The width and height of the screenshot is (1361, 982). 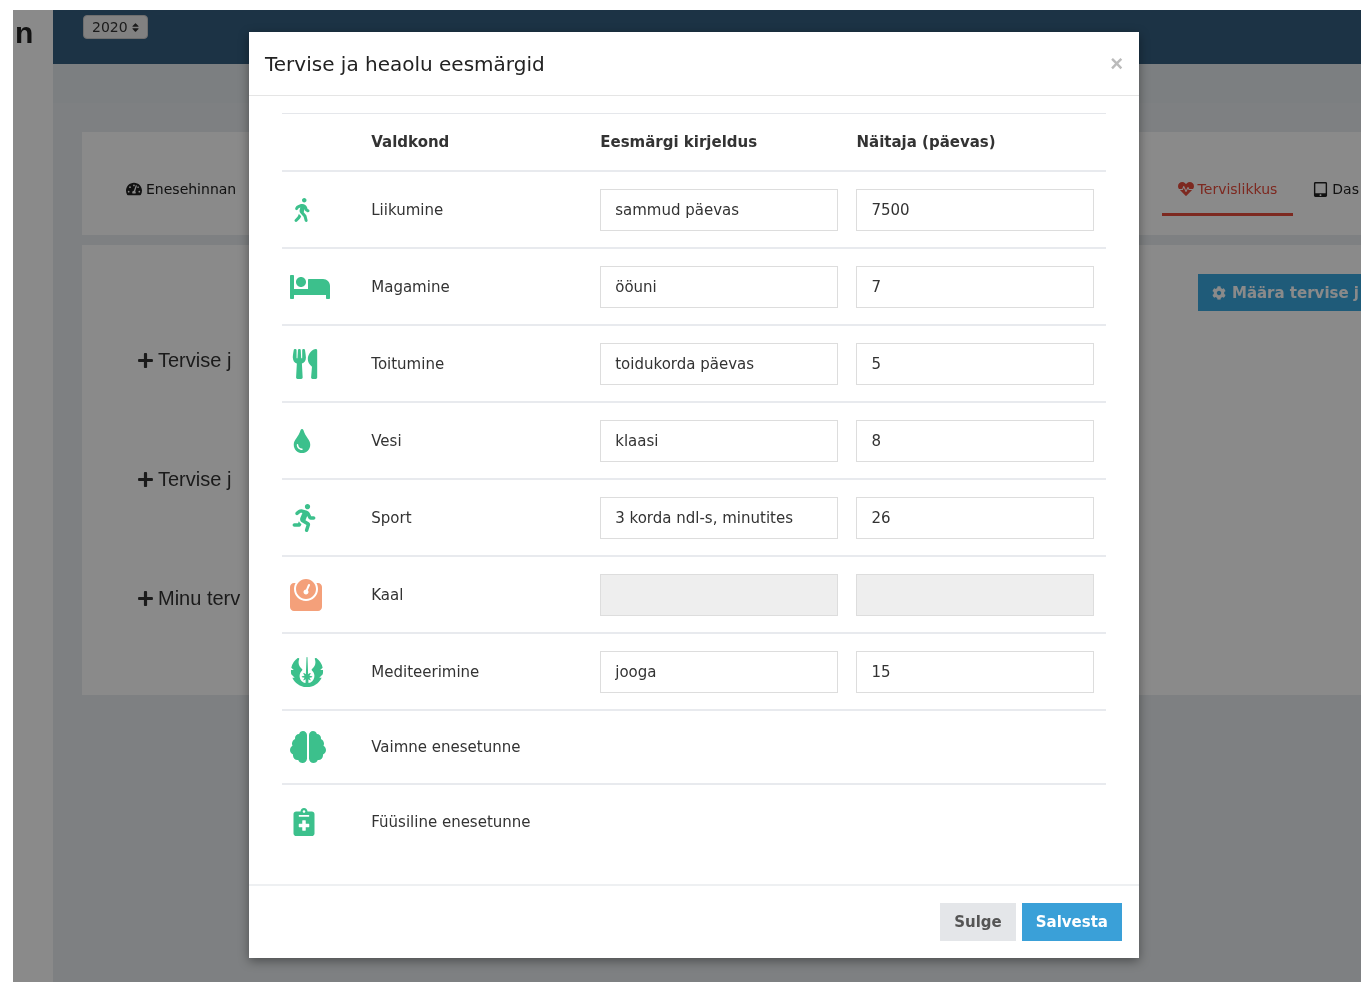 I want to click on area-label: Vesi, so click(x=386, y=440).